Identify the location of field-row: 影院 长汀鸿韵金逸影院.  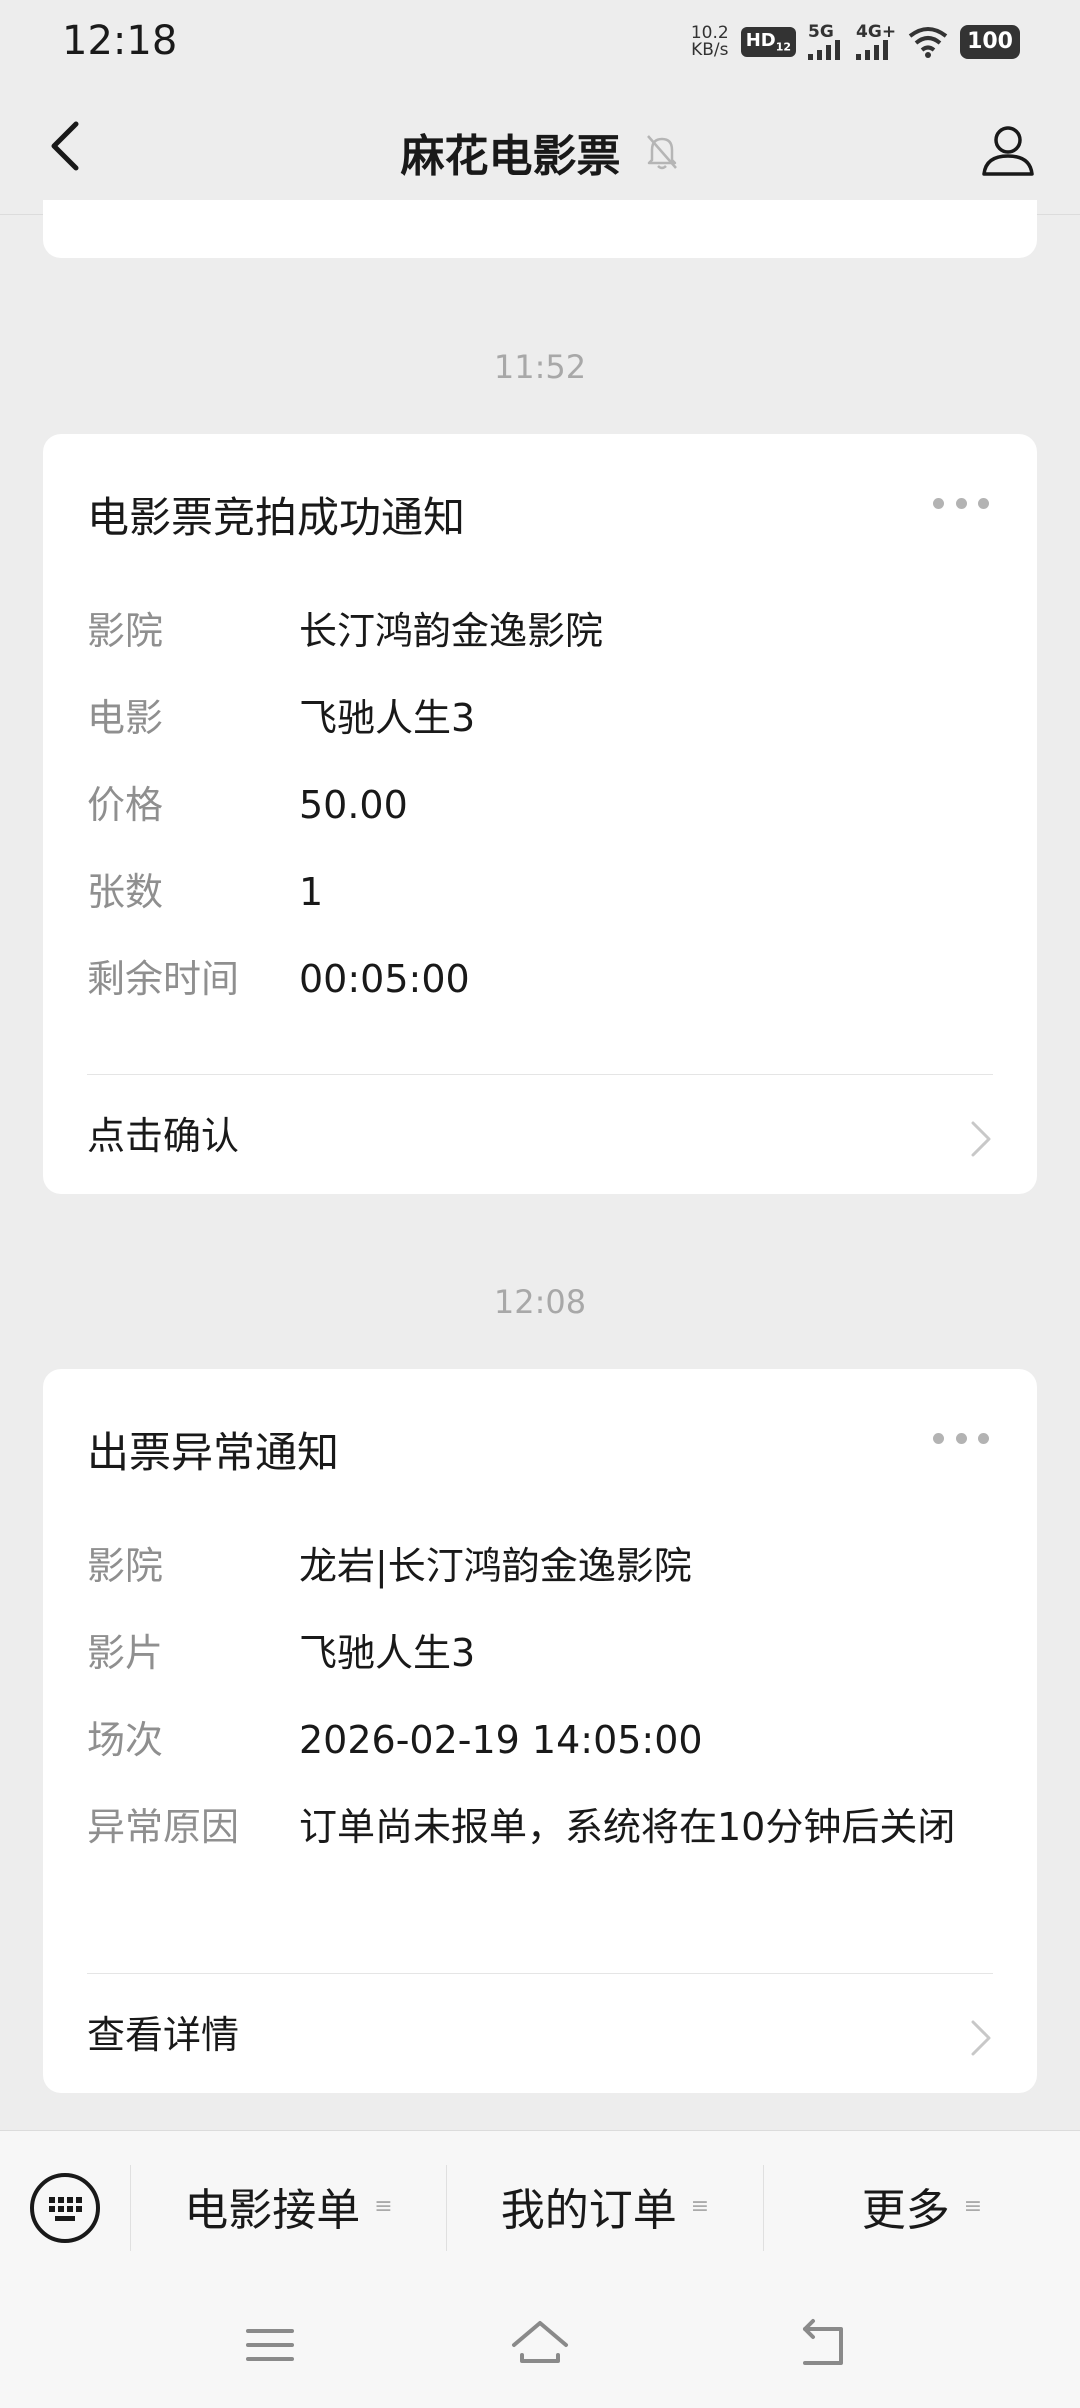
(540, 631).